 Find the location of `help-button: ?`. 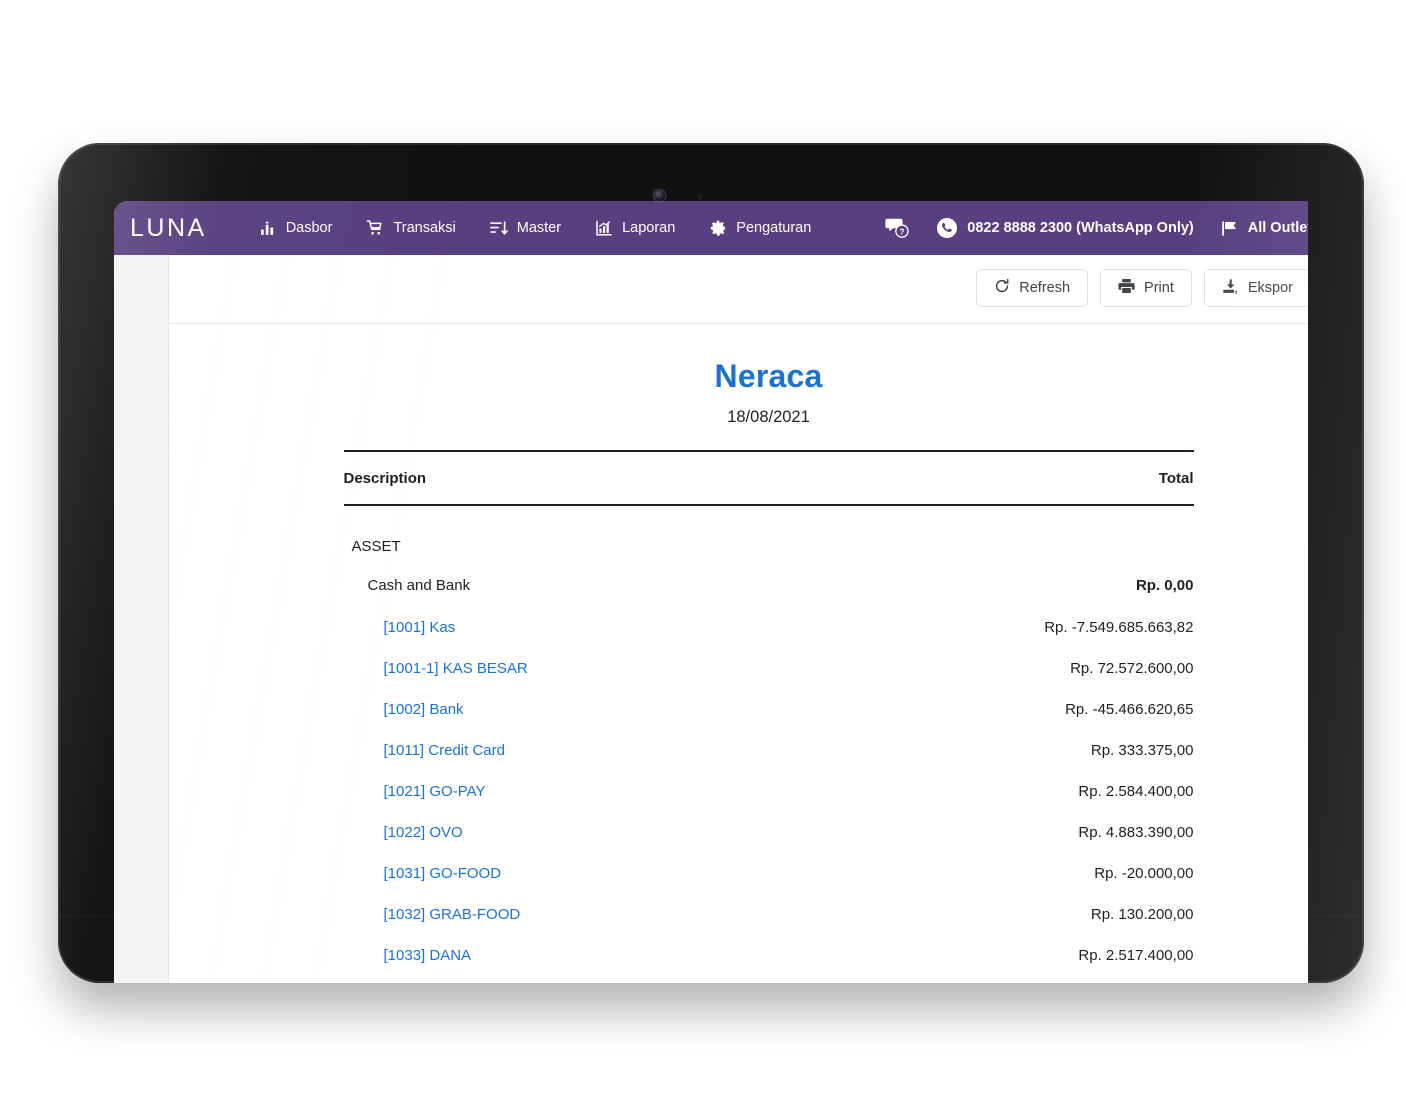

help-button: ? is located at coordinates (897, 228).